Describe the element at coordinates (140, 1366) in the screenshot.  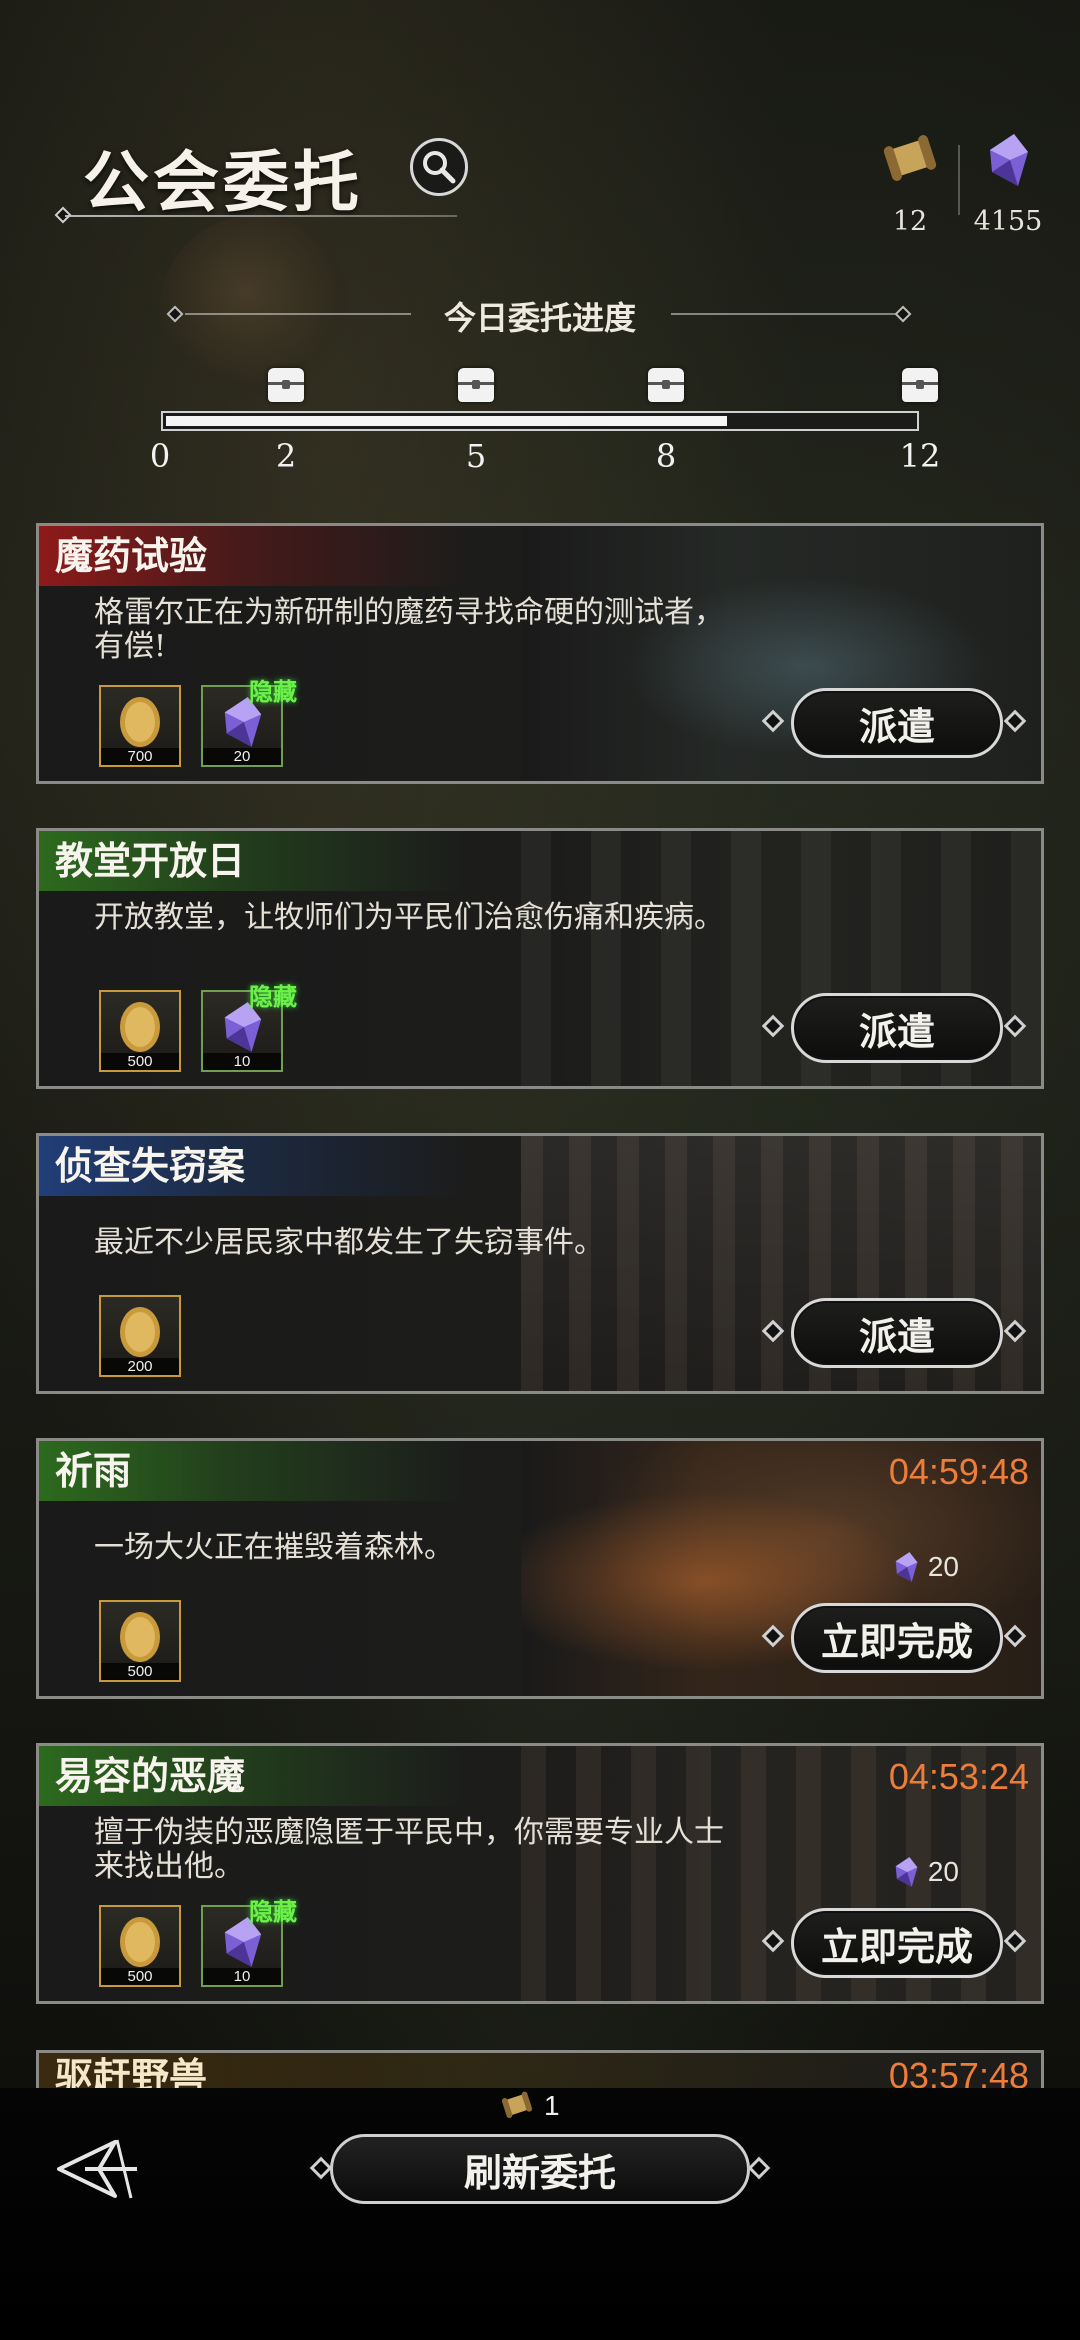
I see `reward-amount: 200` at that location.